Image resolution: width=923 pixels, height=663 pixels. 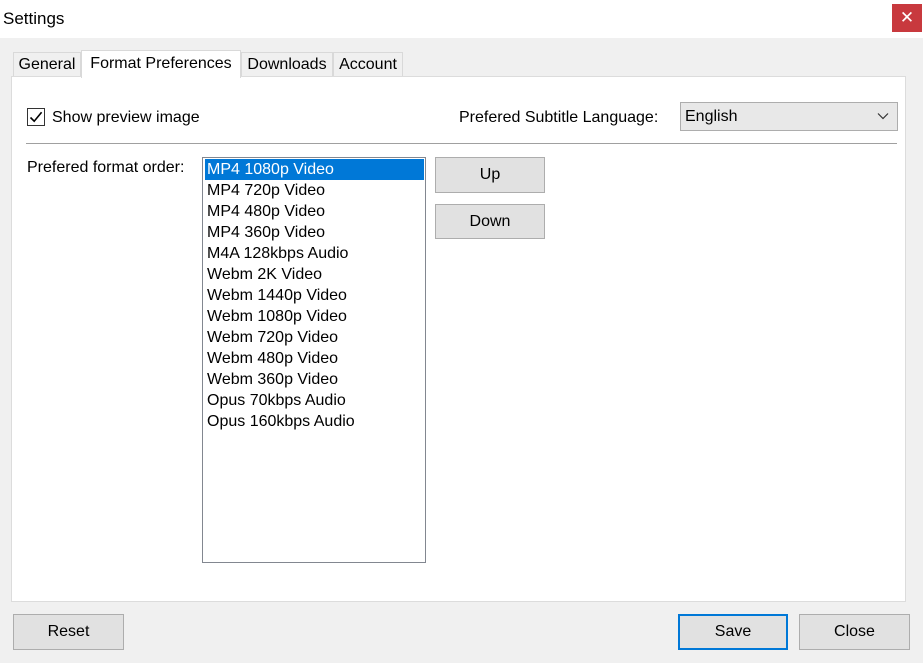 I want to click on format-order-label: Prefered format order:, so click(x=106, y=167).